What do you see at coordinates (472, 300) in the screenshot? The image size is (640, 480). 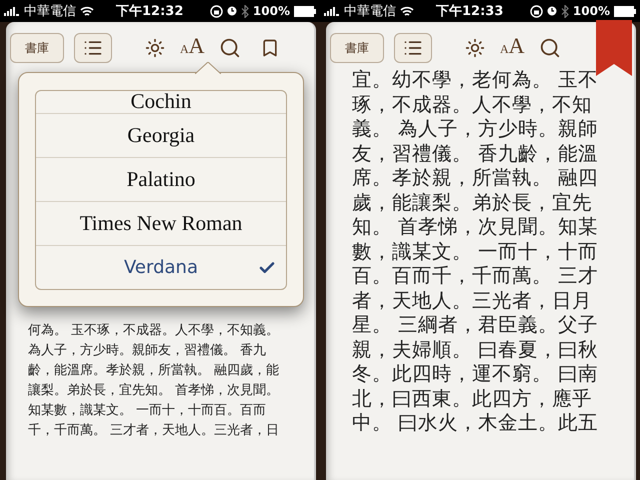 I see `book-text-line: 者，天地人。三光者，日月` at bounding box center [472, 300].